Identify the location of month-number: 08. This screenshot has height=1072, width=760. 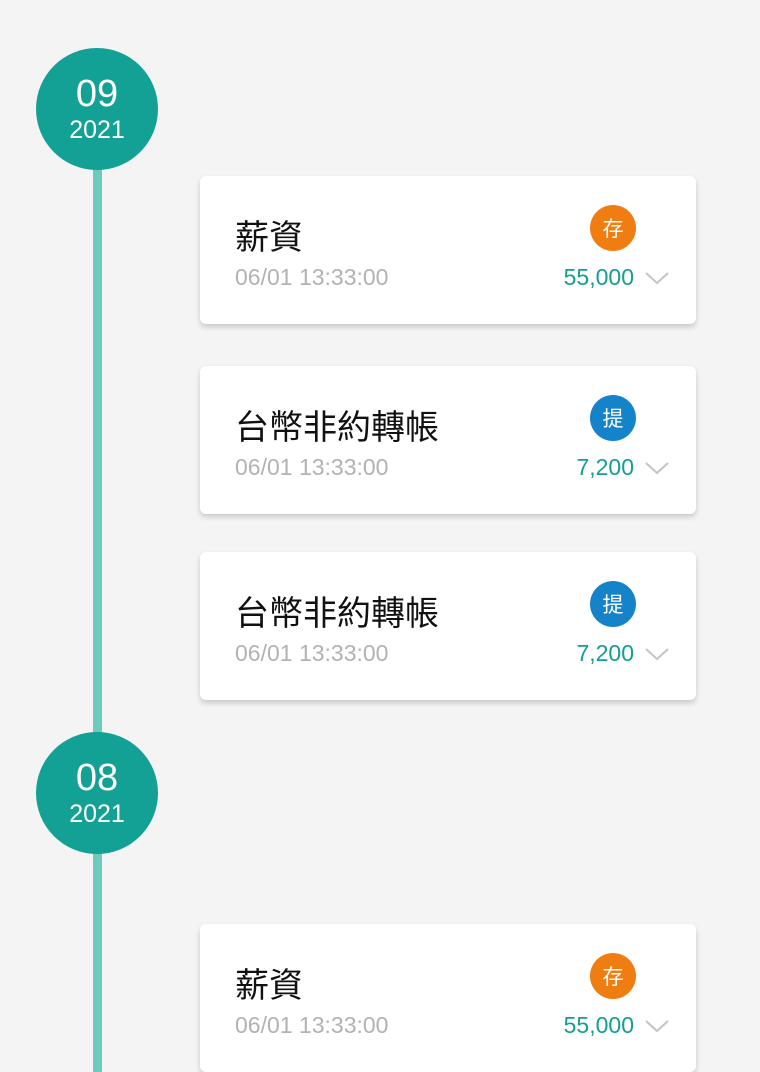
(97, 778).